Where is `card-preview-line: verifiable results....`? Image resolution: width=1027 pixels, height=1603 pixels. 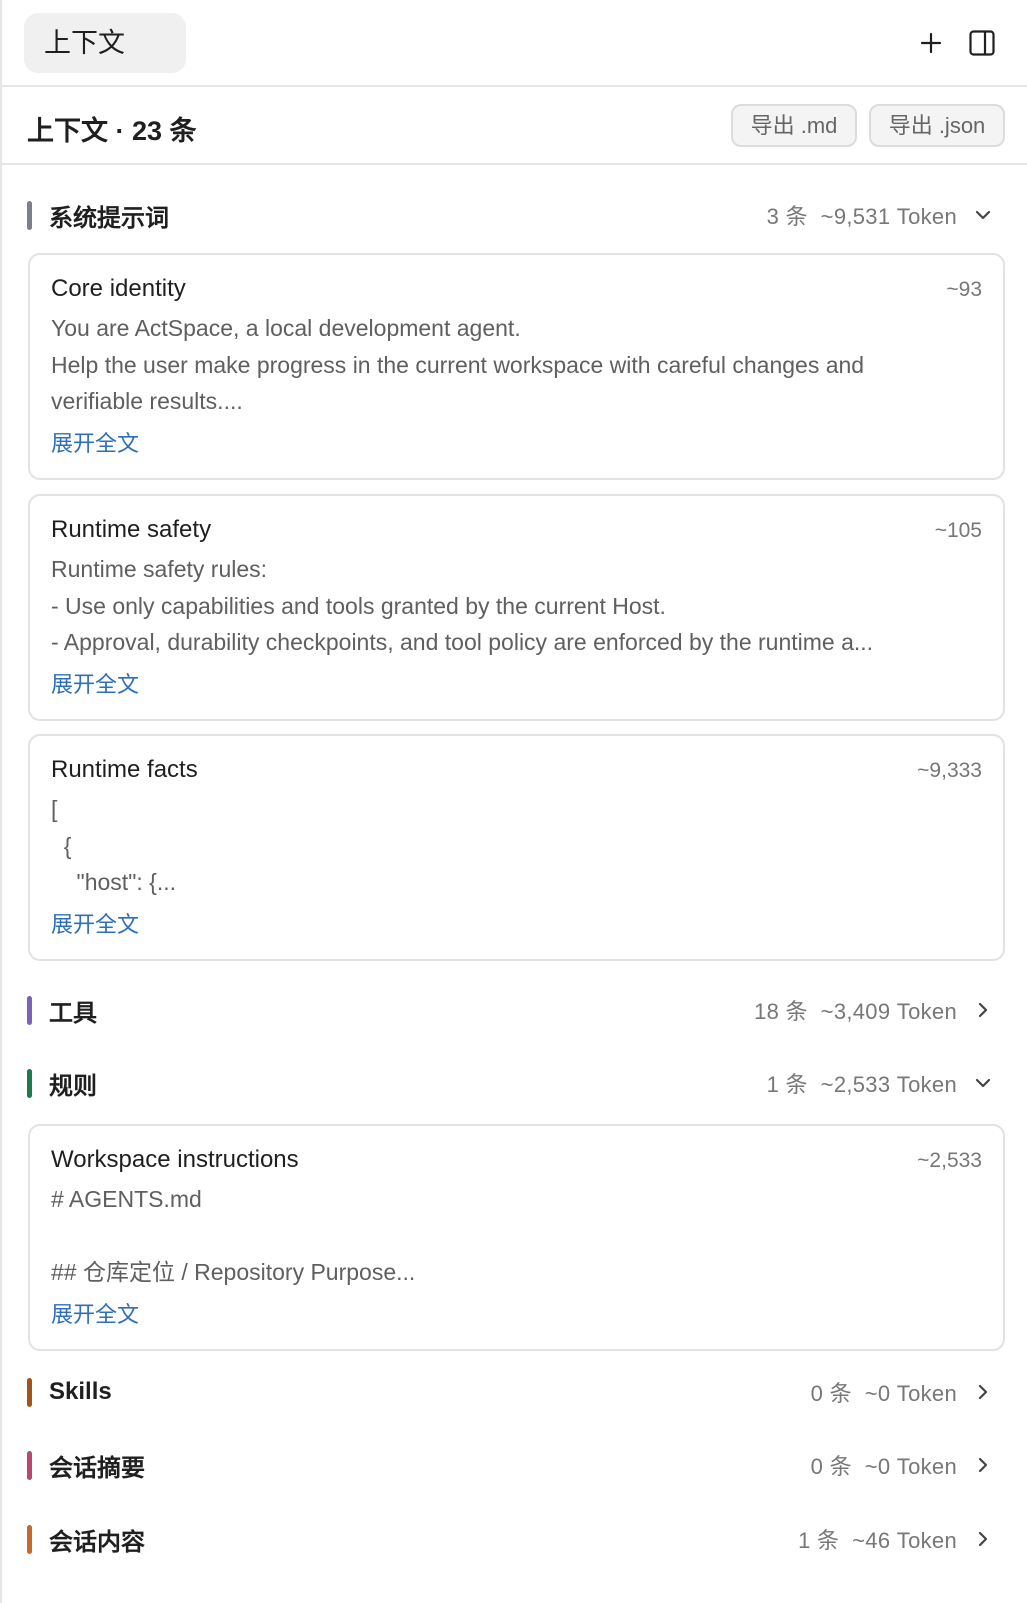 card-preview-line: verifiable results.... is located at coordinates (147, 401).